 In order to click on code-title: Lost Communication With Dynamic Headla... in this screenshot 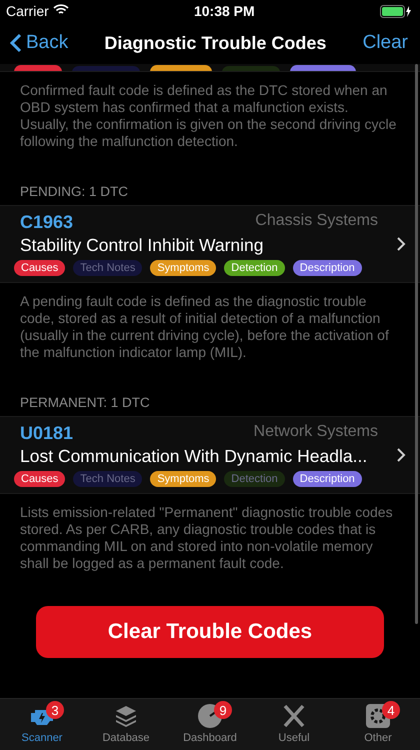, I will do `click(193, 456)`.